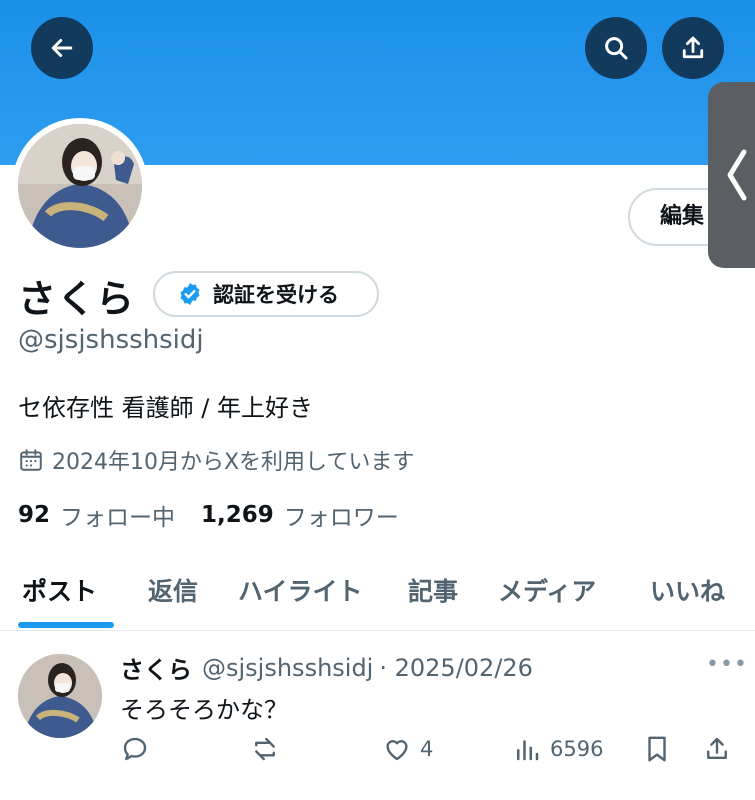 Image resolution: width=755 pixels, height=800 pixels. What do you see at coordinates (727, 664) in the screenshot?
I see `more-options-icon: •••` at bounding box center [727, 664].